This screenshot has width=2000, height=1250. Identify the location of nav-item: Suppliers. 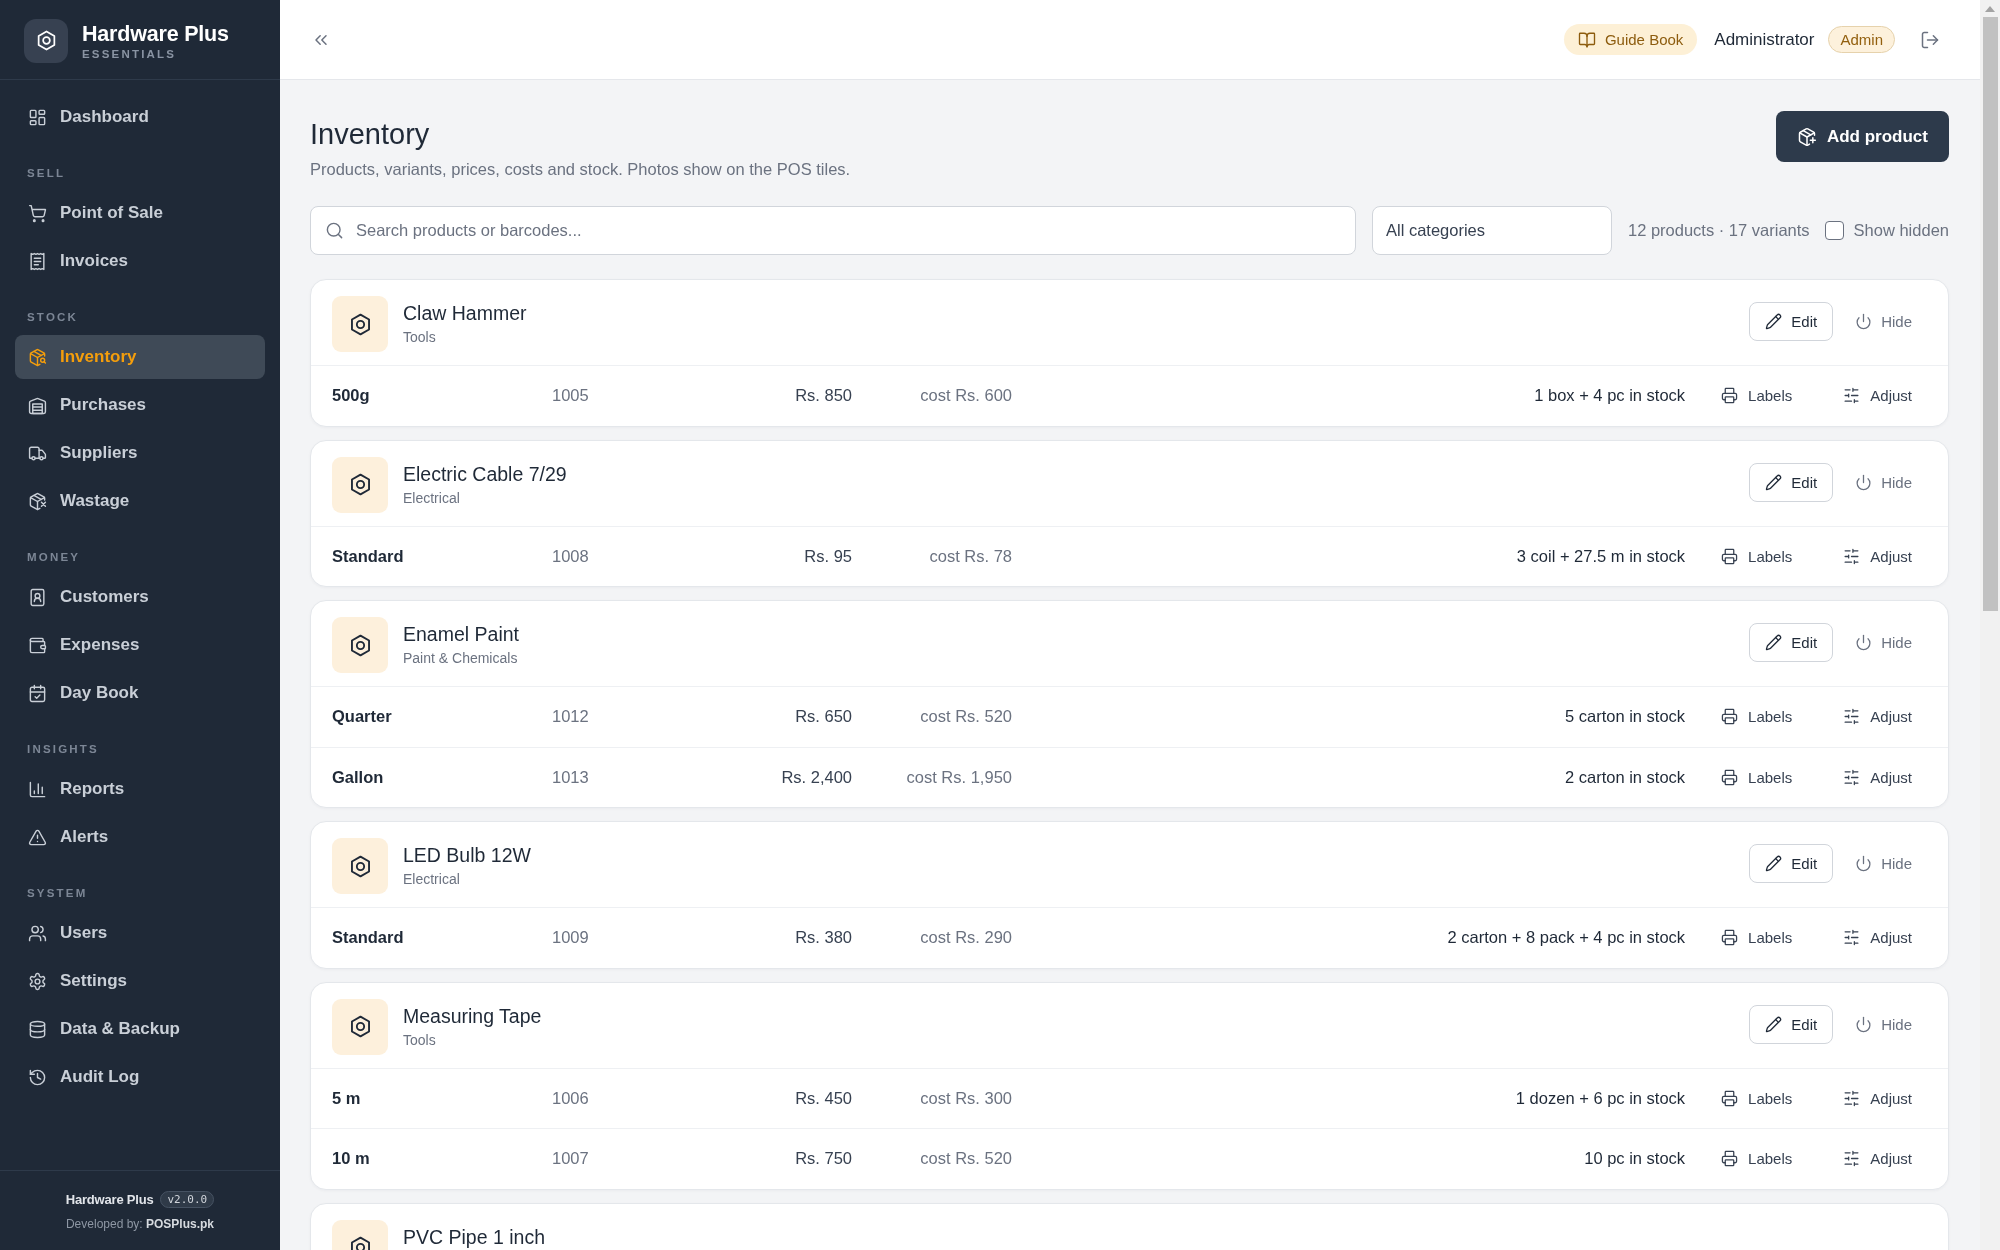
(140, 453).